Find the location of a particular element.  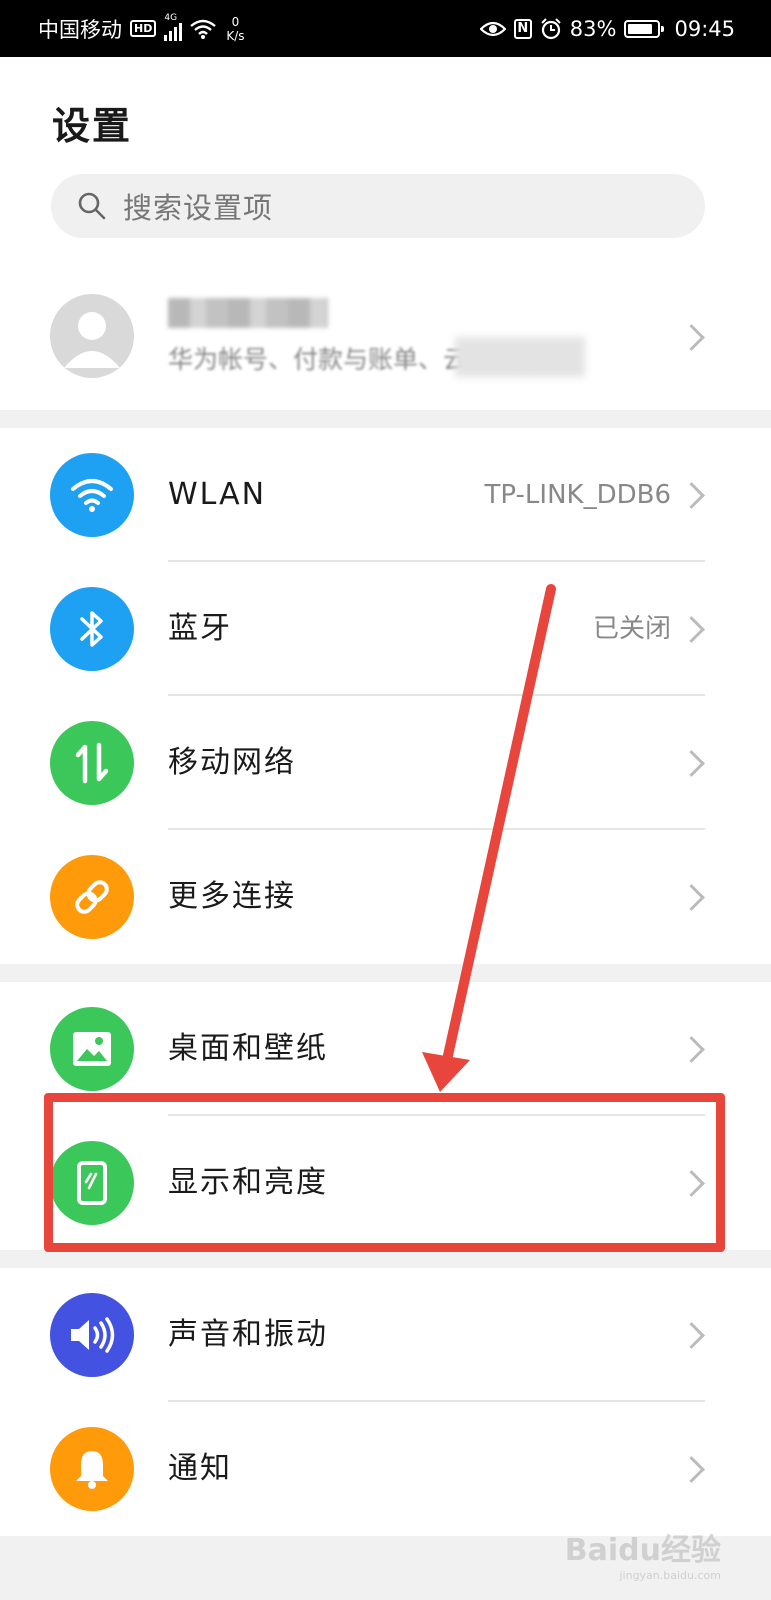

hd-badge: HD is located at coordinates (143, 28).